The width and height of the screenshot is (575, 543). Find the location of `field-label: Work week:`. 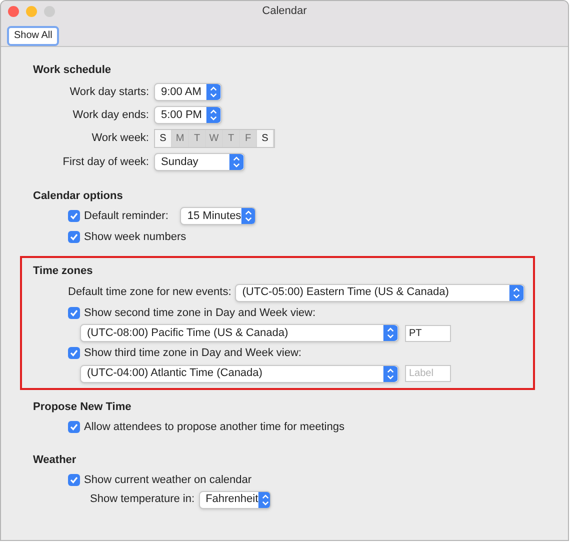

field-label: Work week: is located at coordinates (119, 138).